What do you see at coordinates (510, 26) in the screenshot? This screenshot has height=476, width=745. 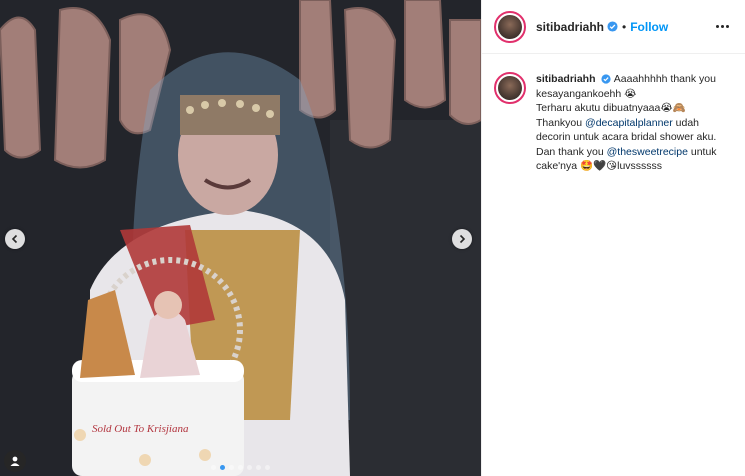 I see `avatar` at bounding box center [510, 26].